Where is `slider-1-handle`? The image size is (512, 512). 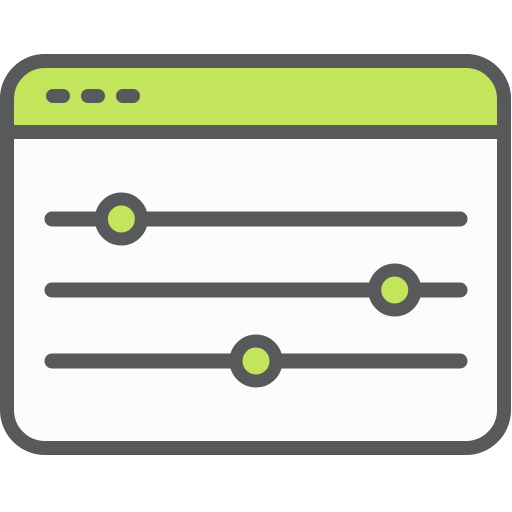
slider-1-handle is located at coordinates (121, 219).